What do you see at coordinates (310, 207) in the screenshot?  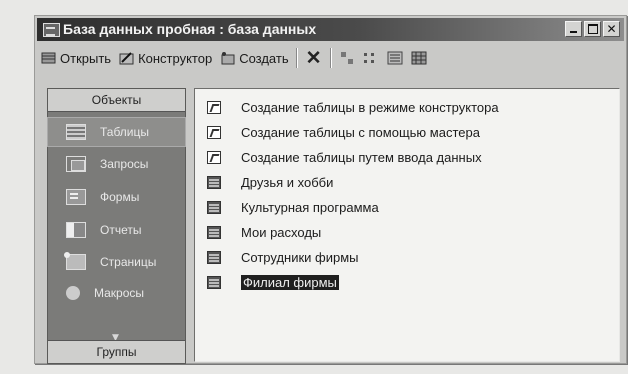 I see `list-item-label: Культурная программа` at bounding box center [310, 207].